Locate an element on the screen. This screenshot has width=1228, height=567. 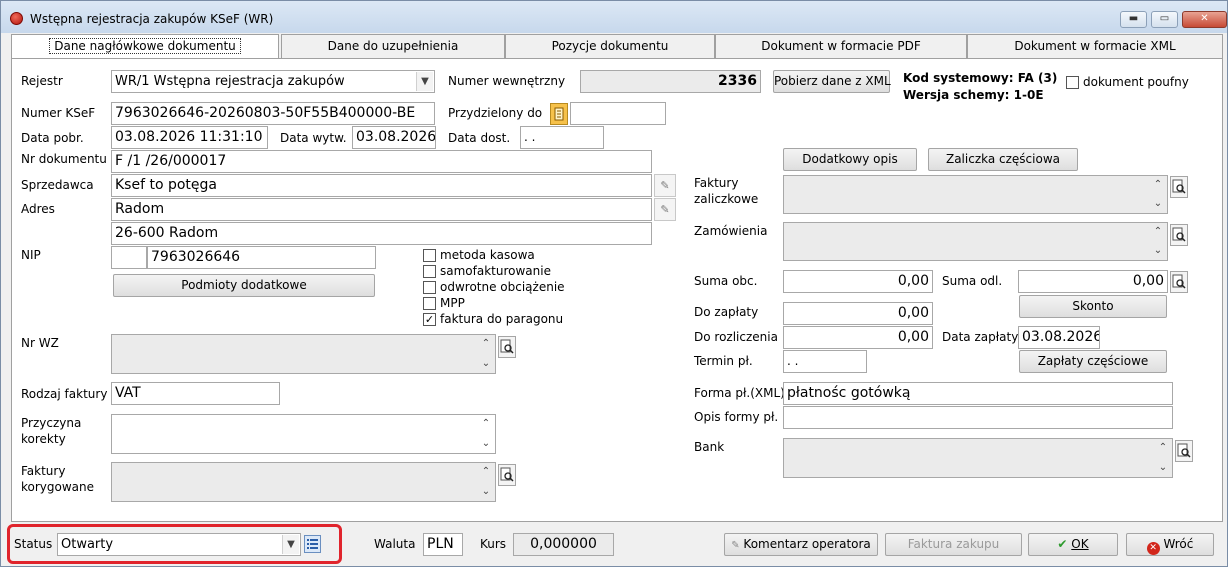
suma-obc-label: Suma obc. is located at coordinates (726, 281).